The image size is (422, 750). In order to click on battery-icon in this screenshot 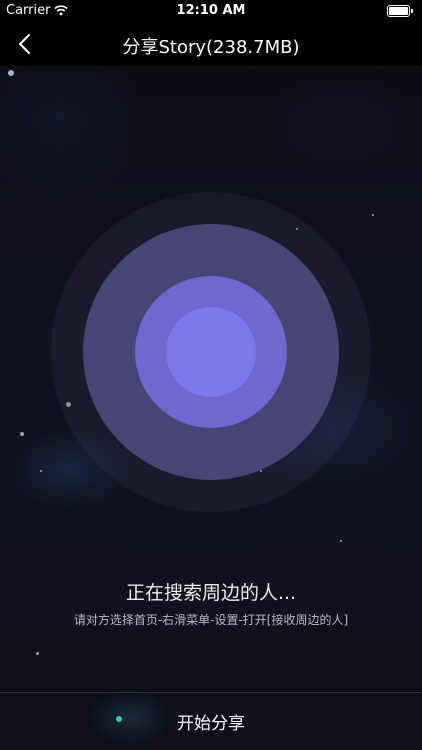, I will do `click(400, 11)`.